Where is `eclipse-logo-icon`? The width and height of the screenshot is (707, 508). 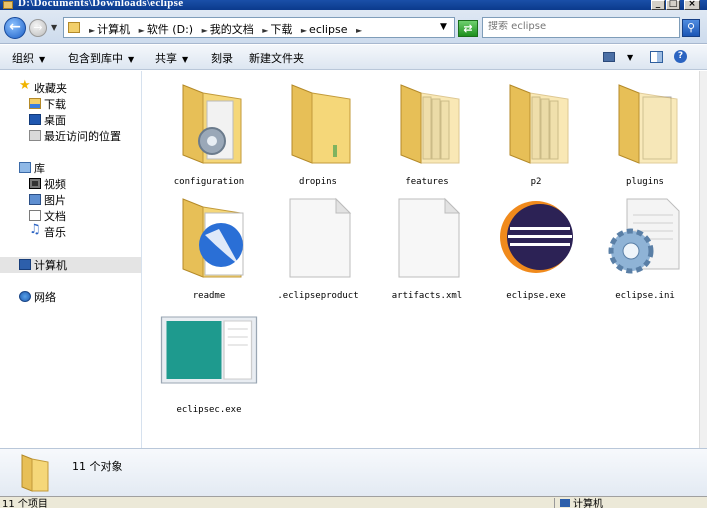
eclipse-logo-icon is located at coordinates (536, 237).